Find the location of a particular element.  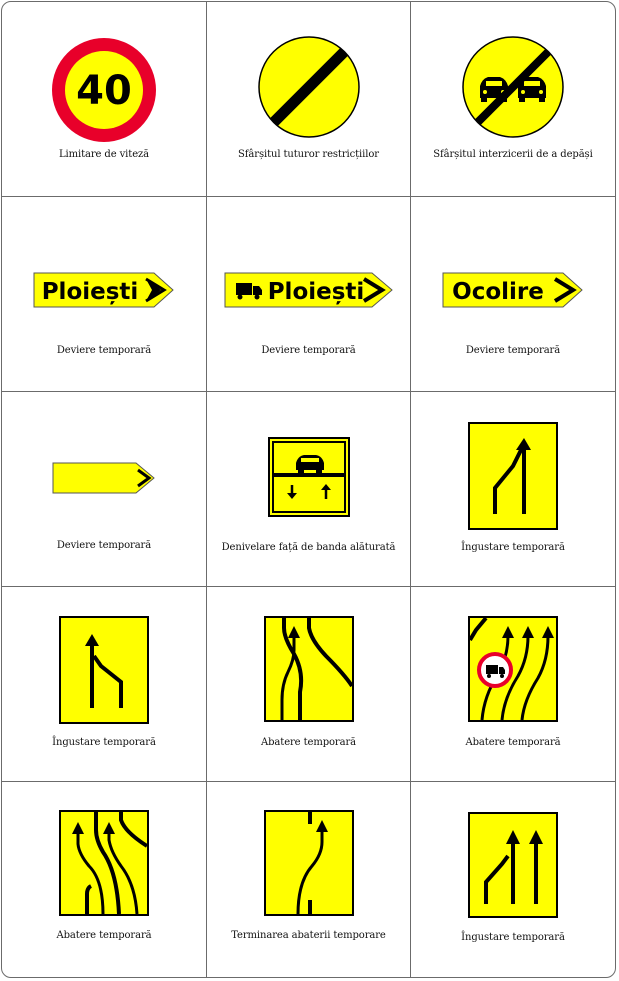

sign-caption: Sfârșitul interzicerii de a depăși is located at coordinates (513, 154).